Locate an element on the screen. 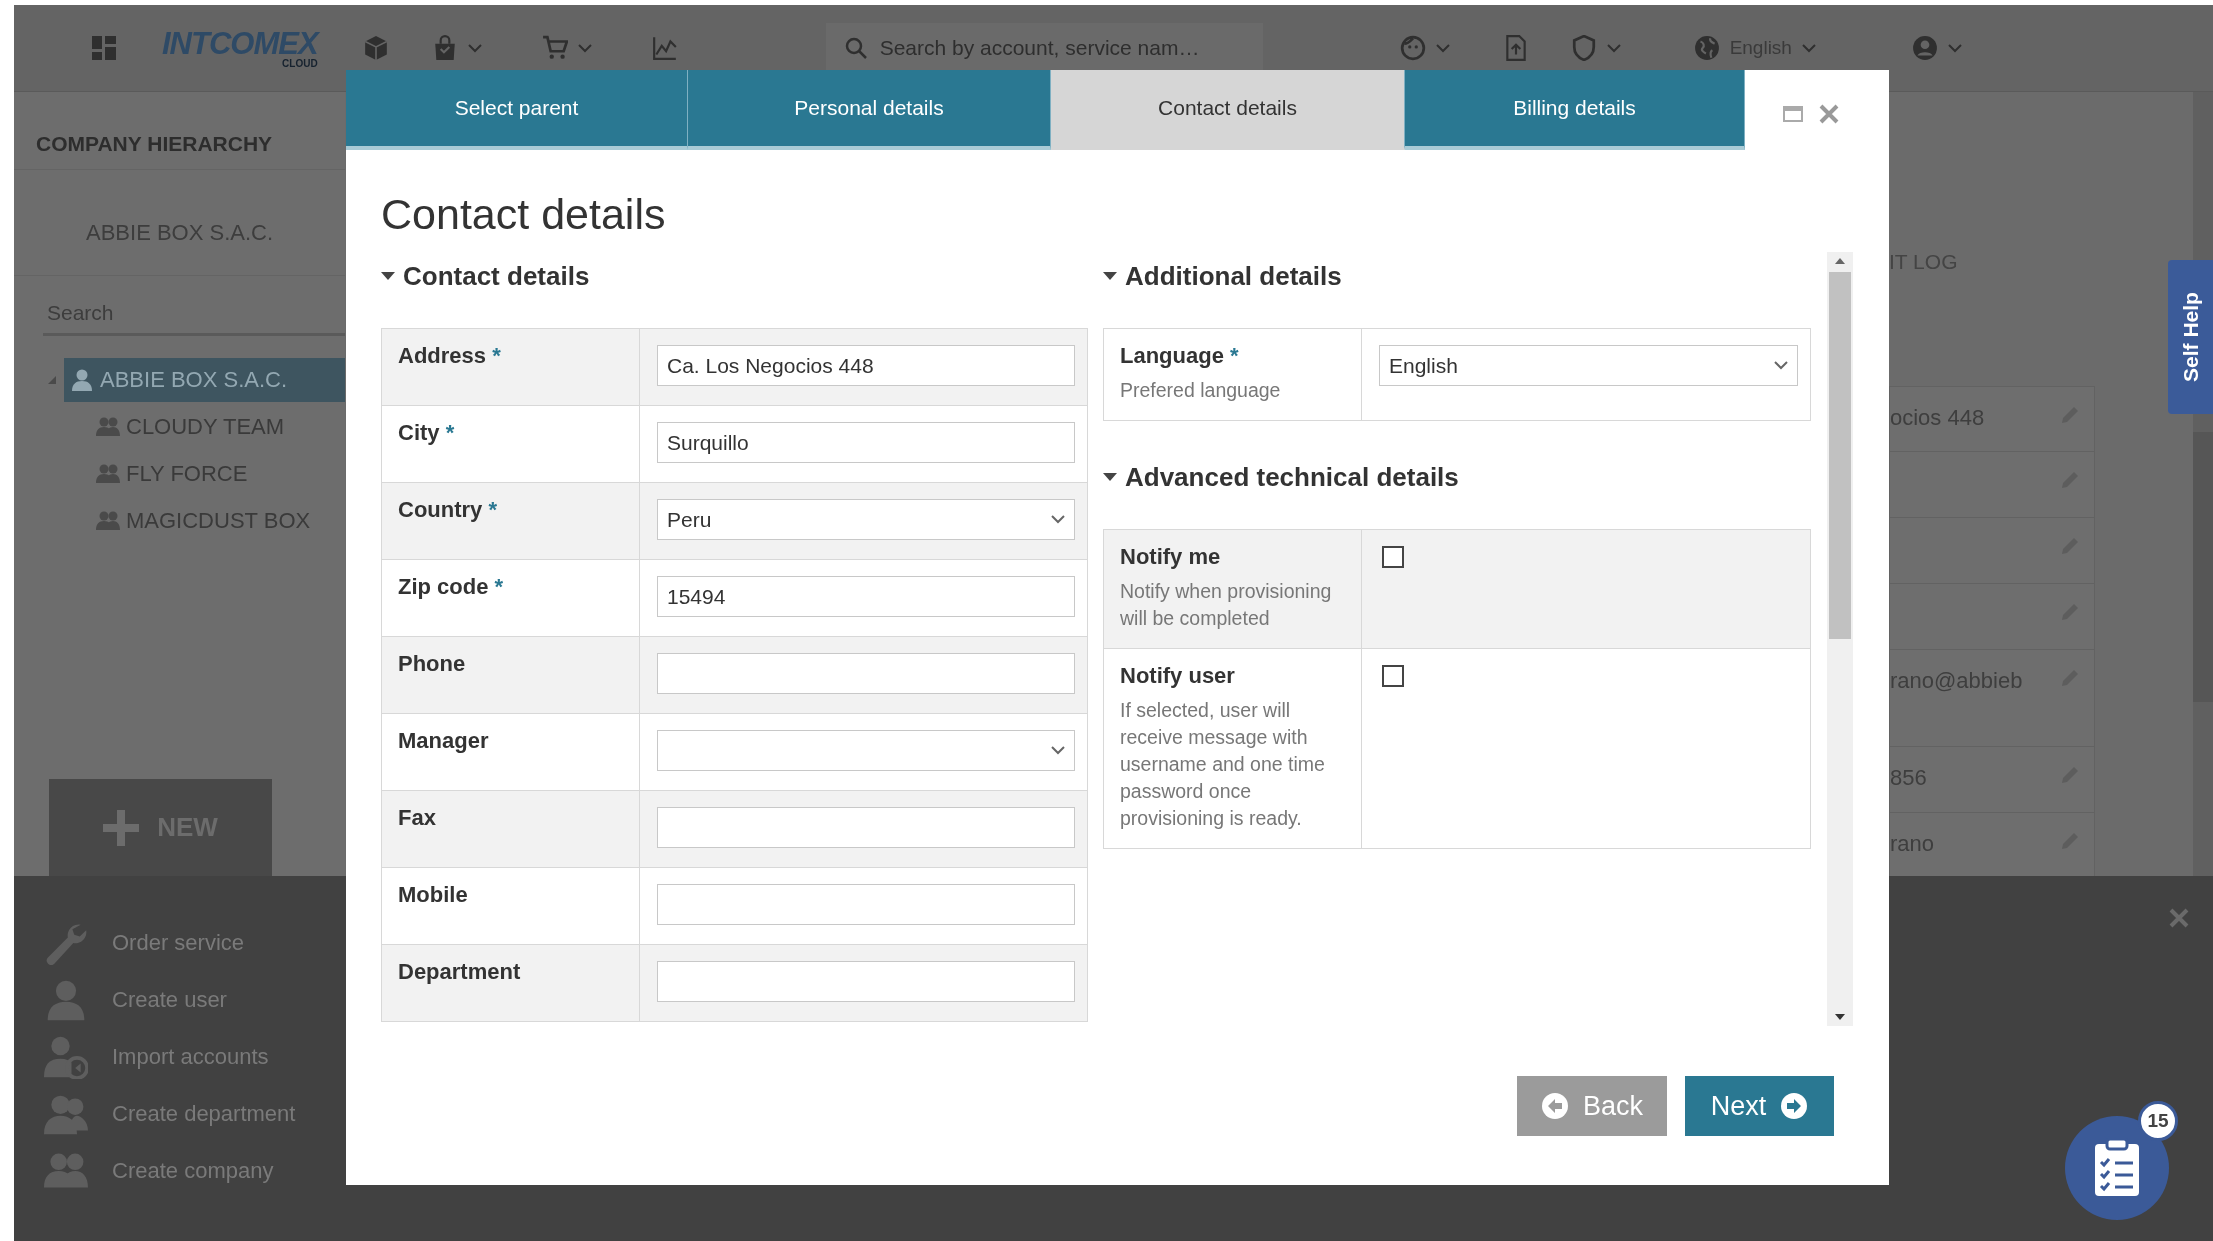 This screenshot has width=2213, height=1241. person-icon is located at coordinates (82, 379).